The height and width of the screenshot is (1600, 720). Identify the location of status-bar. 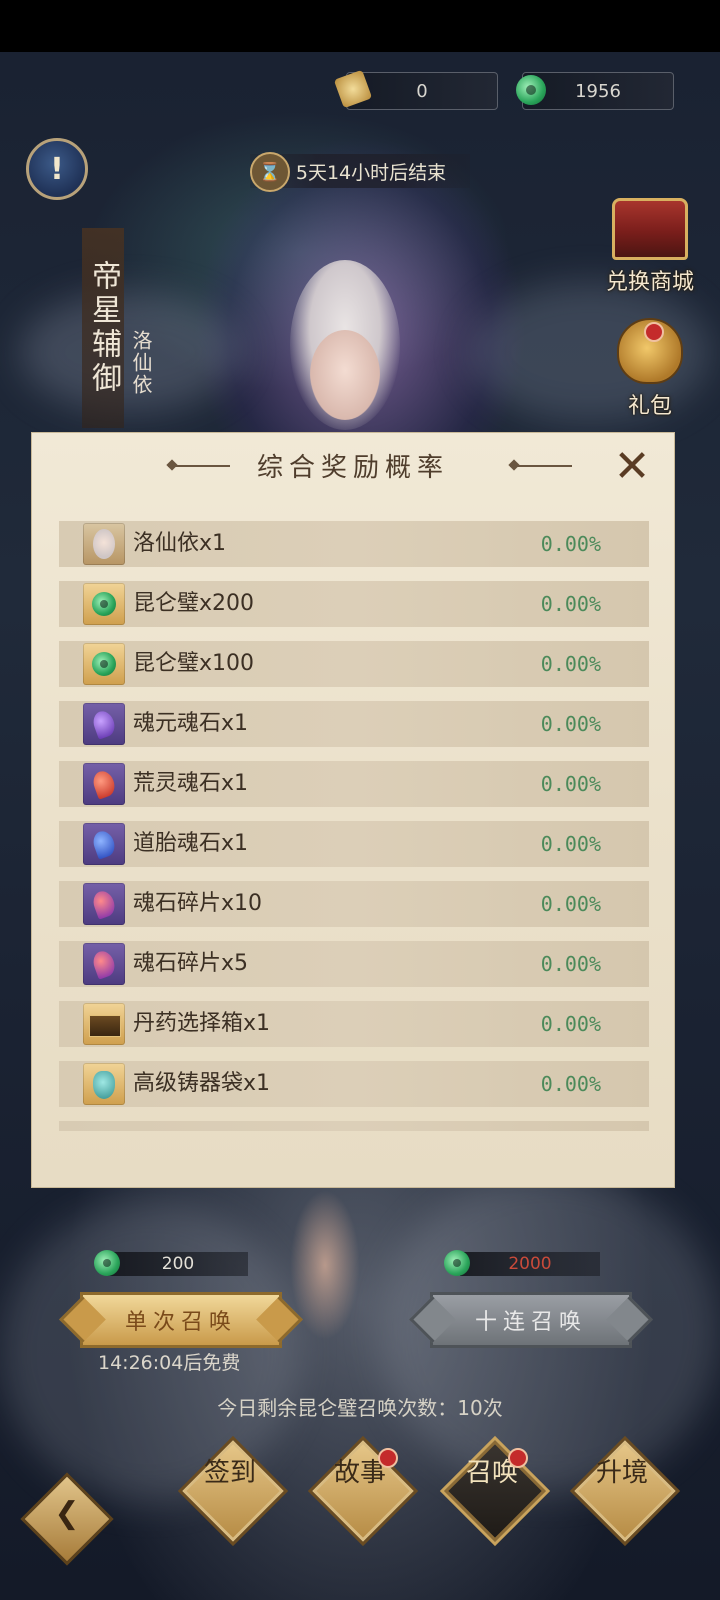
(360, 26).